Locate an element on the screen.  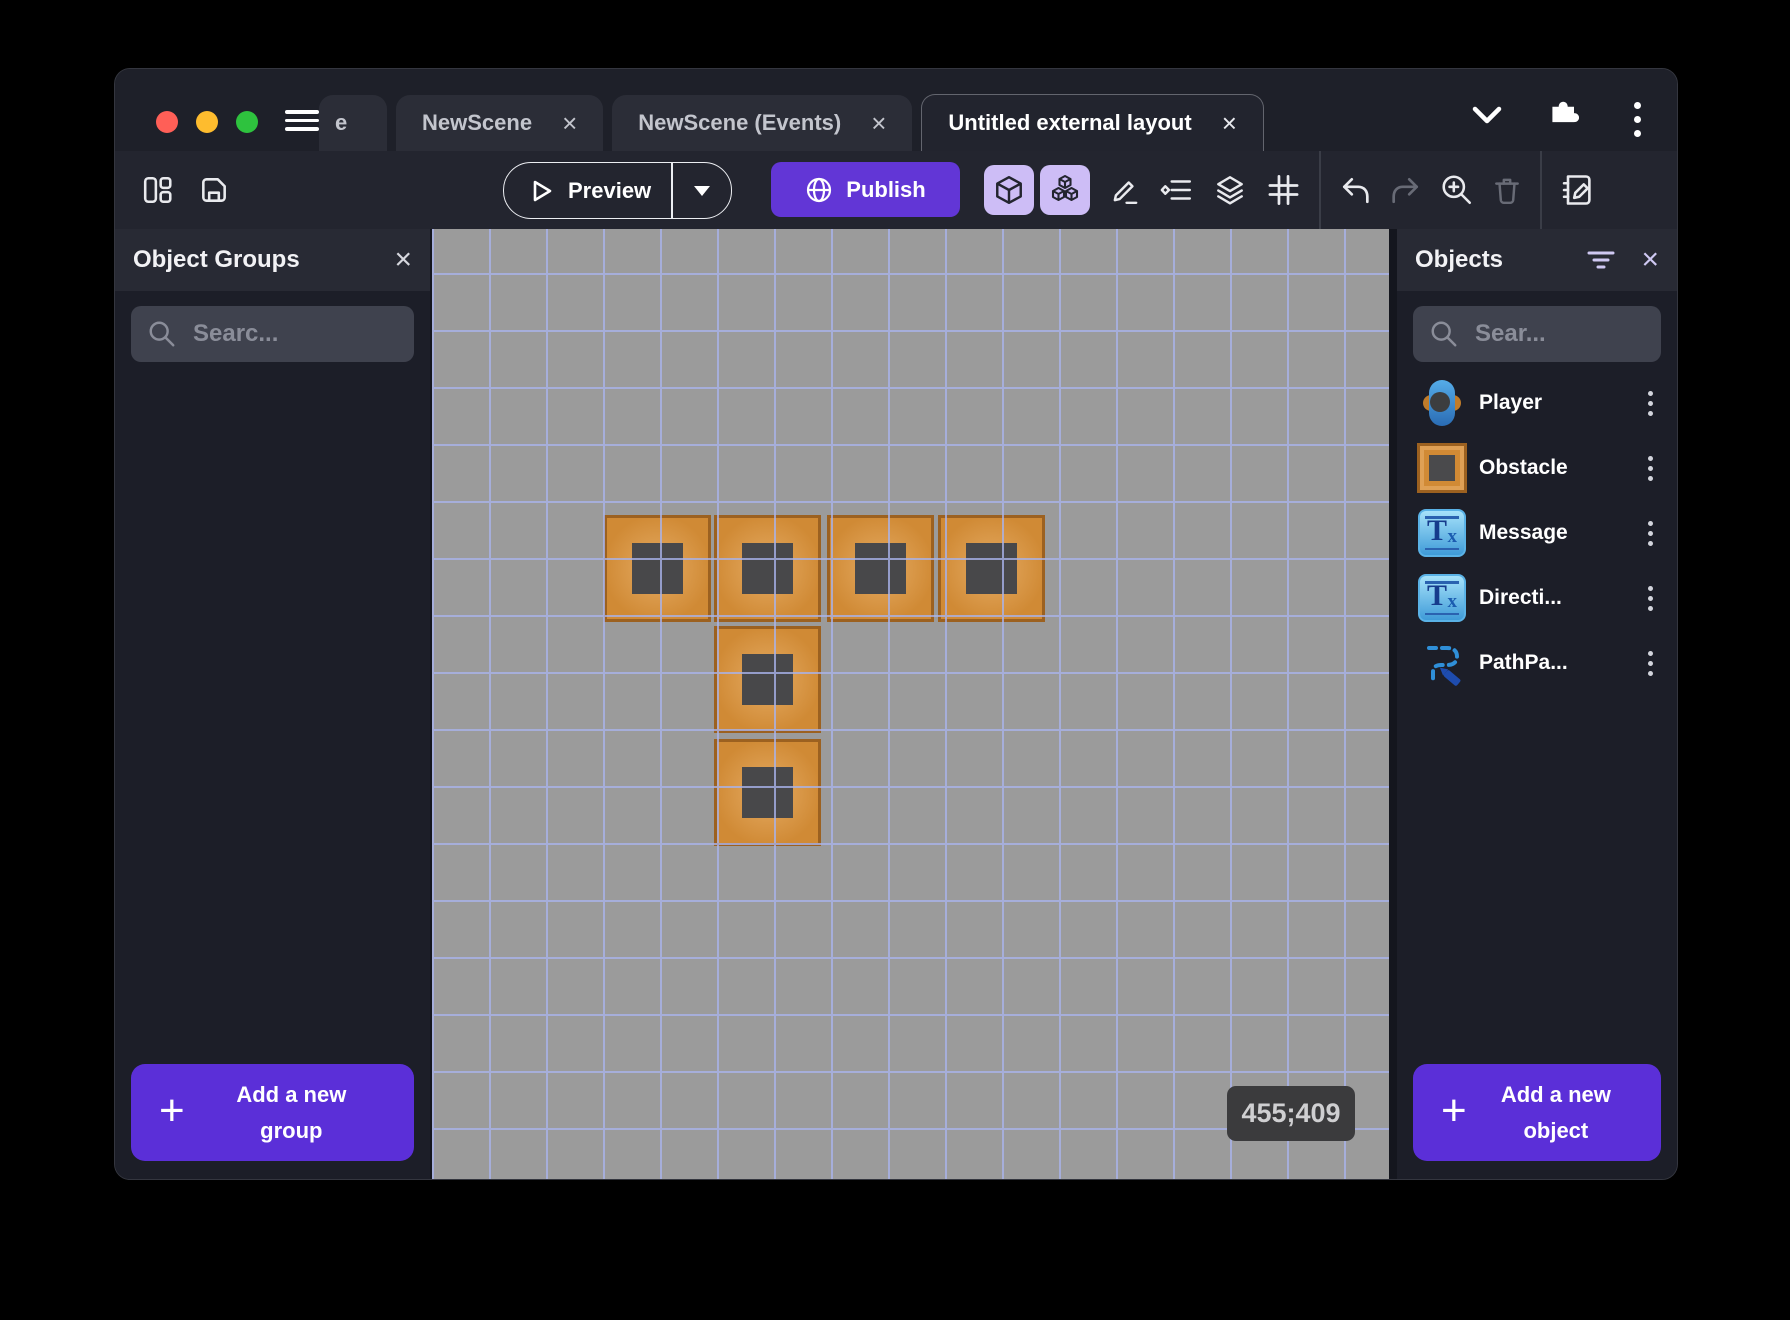
hamburger-menu-icon is located at coordinates (302, 120).